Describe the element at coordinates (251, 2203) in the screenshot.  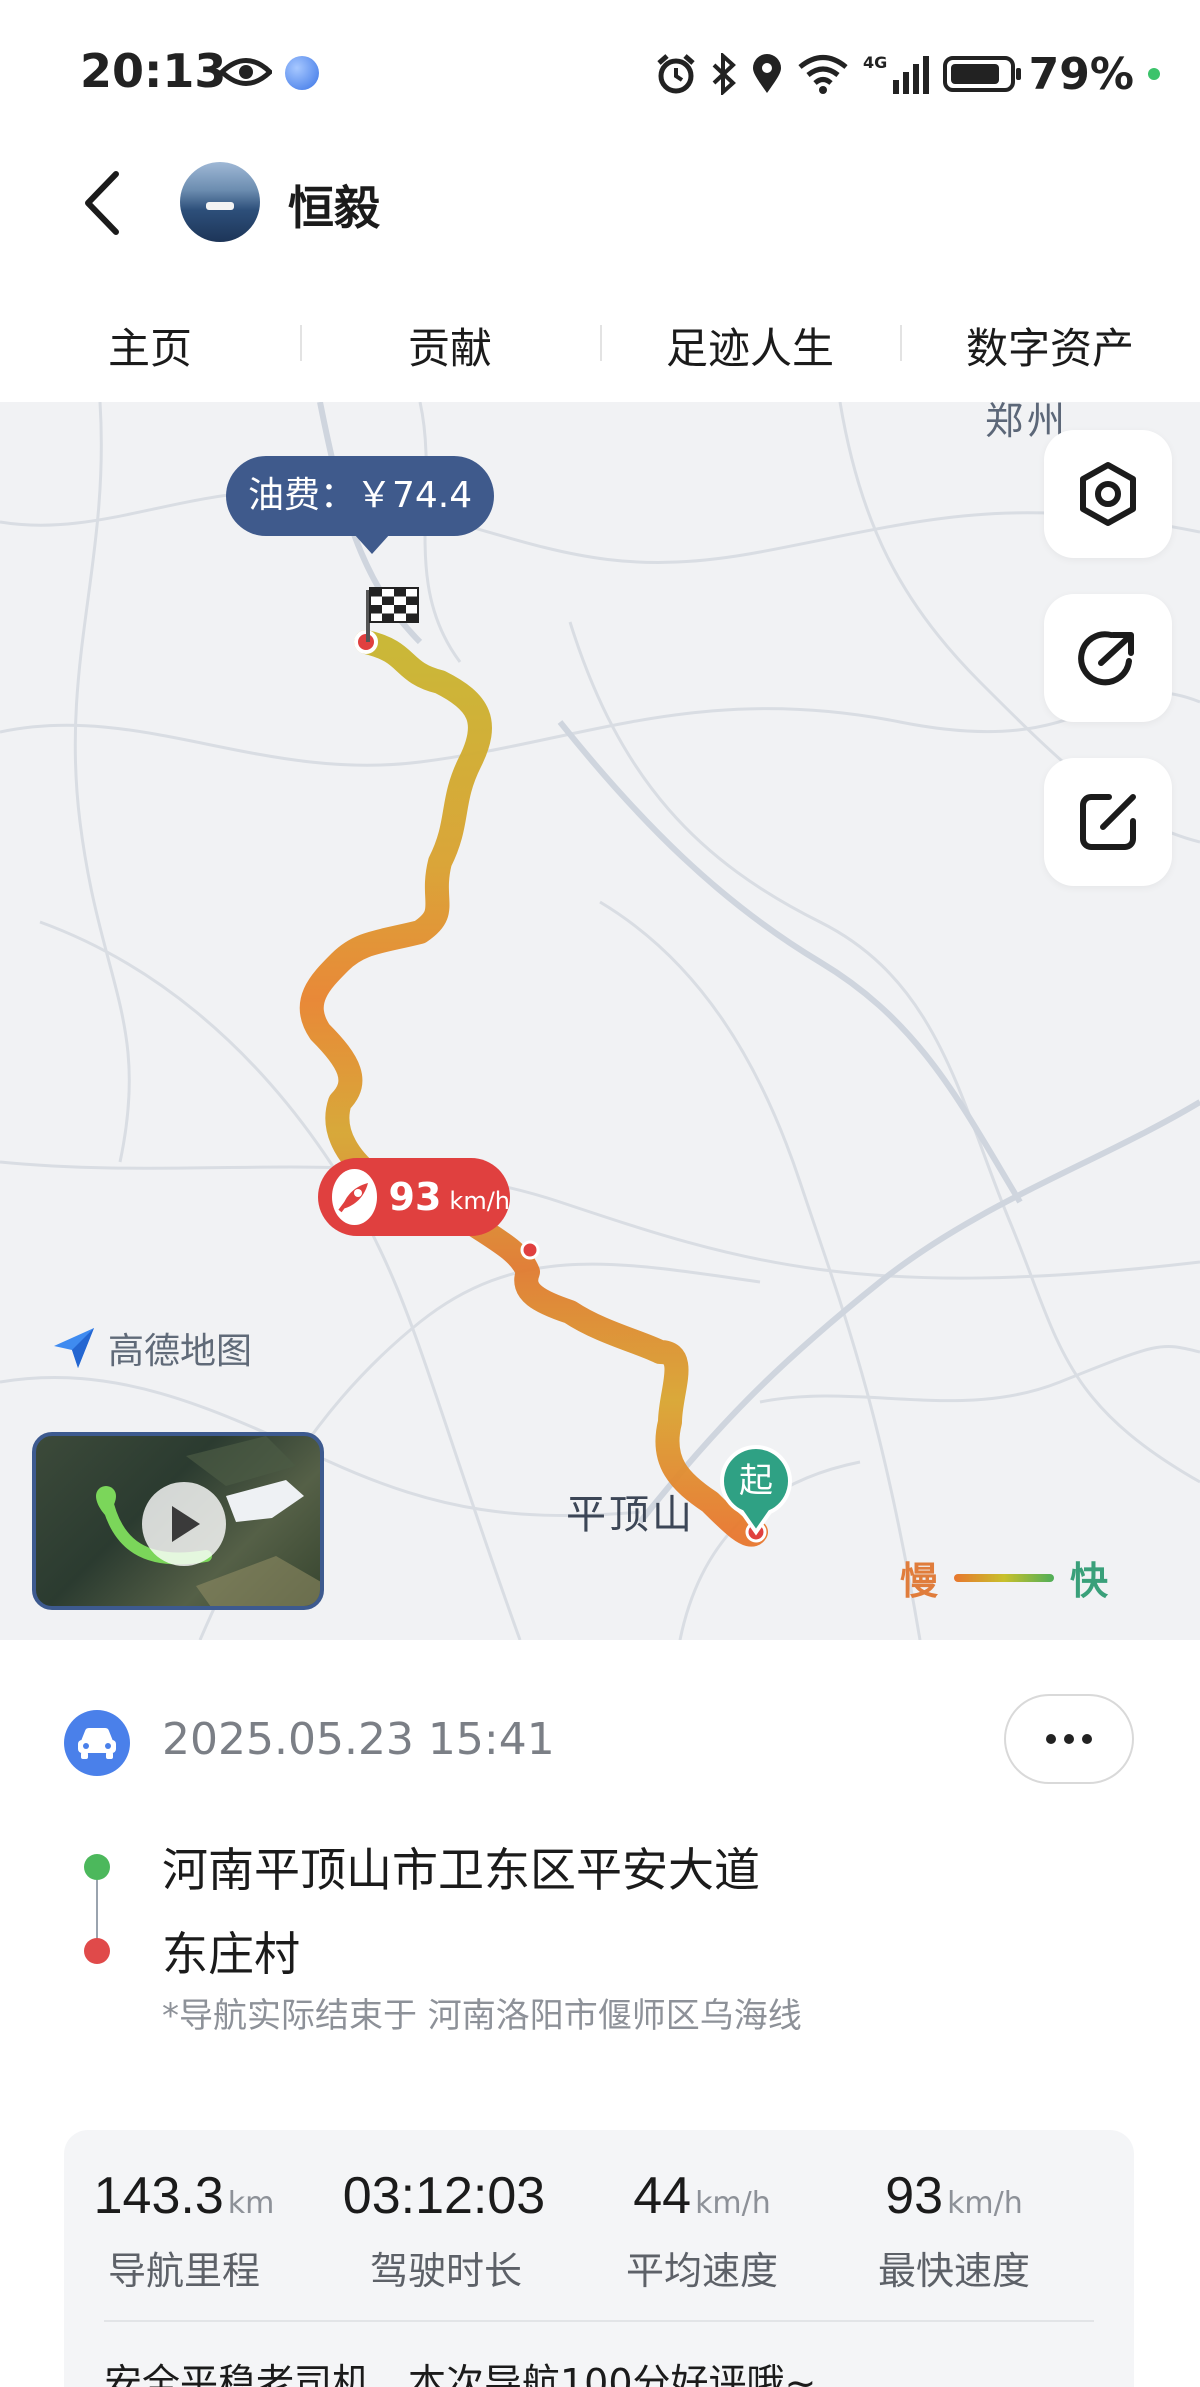
I see `stat-distance-unit: km` at that location.